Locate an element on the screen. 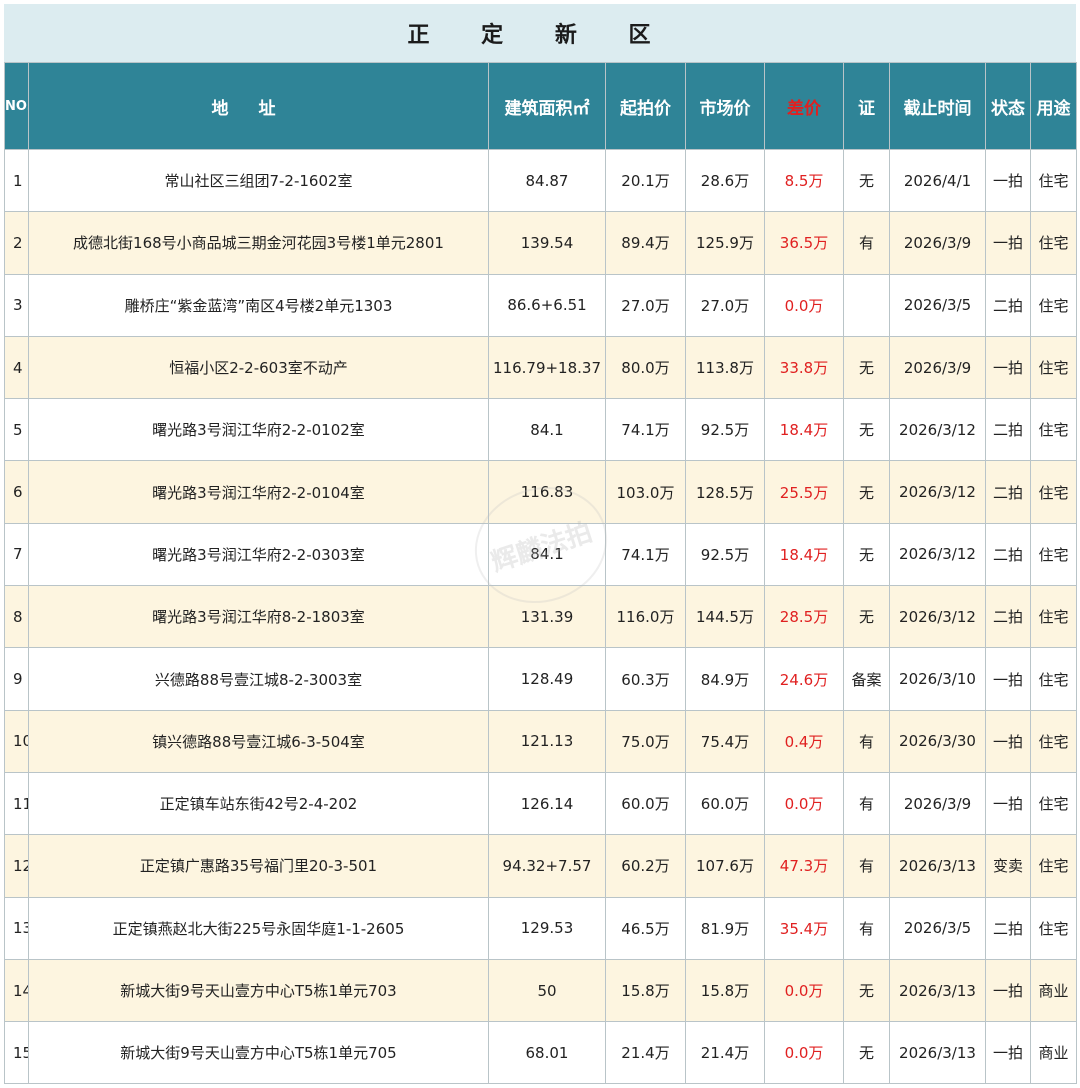 The width and height of the screenshot is (1080, 1088). cell-no: 15 is located at coordinates (16, 1053).